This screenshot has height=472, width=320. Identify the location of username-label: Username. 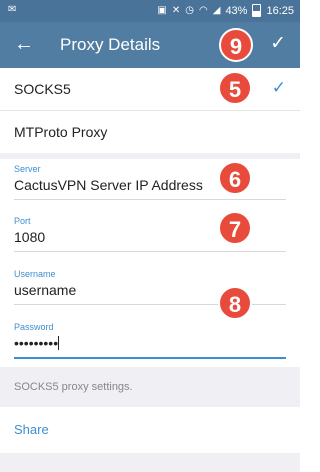
(35, 274).